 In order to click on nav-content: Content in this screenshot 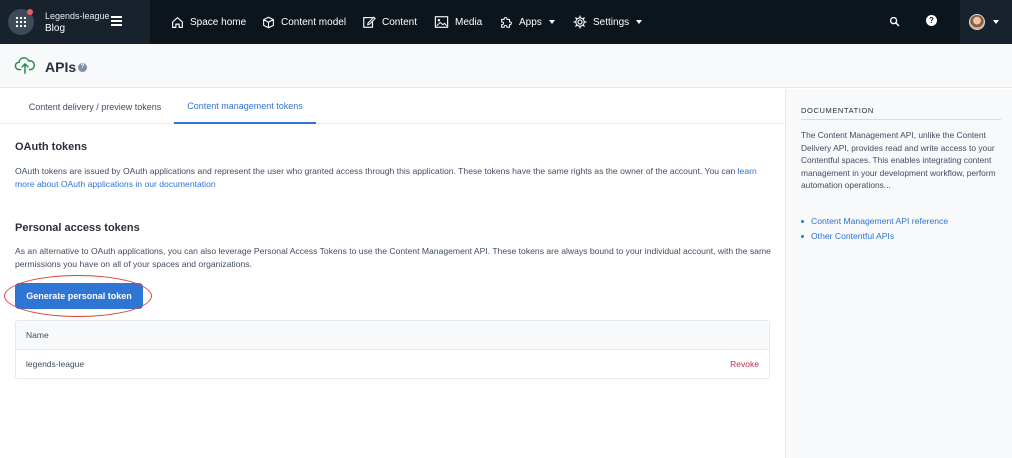, I will do `click(389, 22)`.